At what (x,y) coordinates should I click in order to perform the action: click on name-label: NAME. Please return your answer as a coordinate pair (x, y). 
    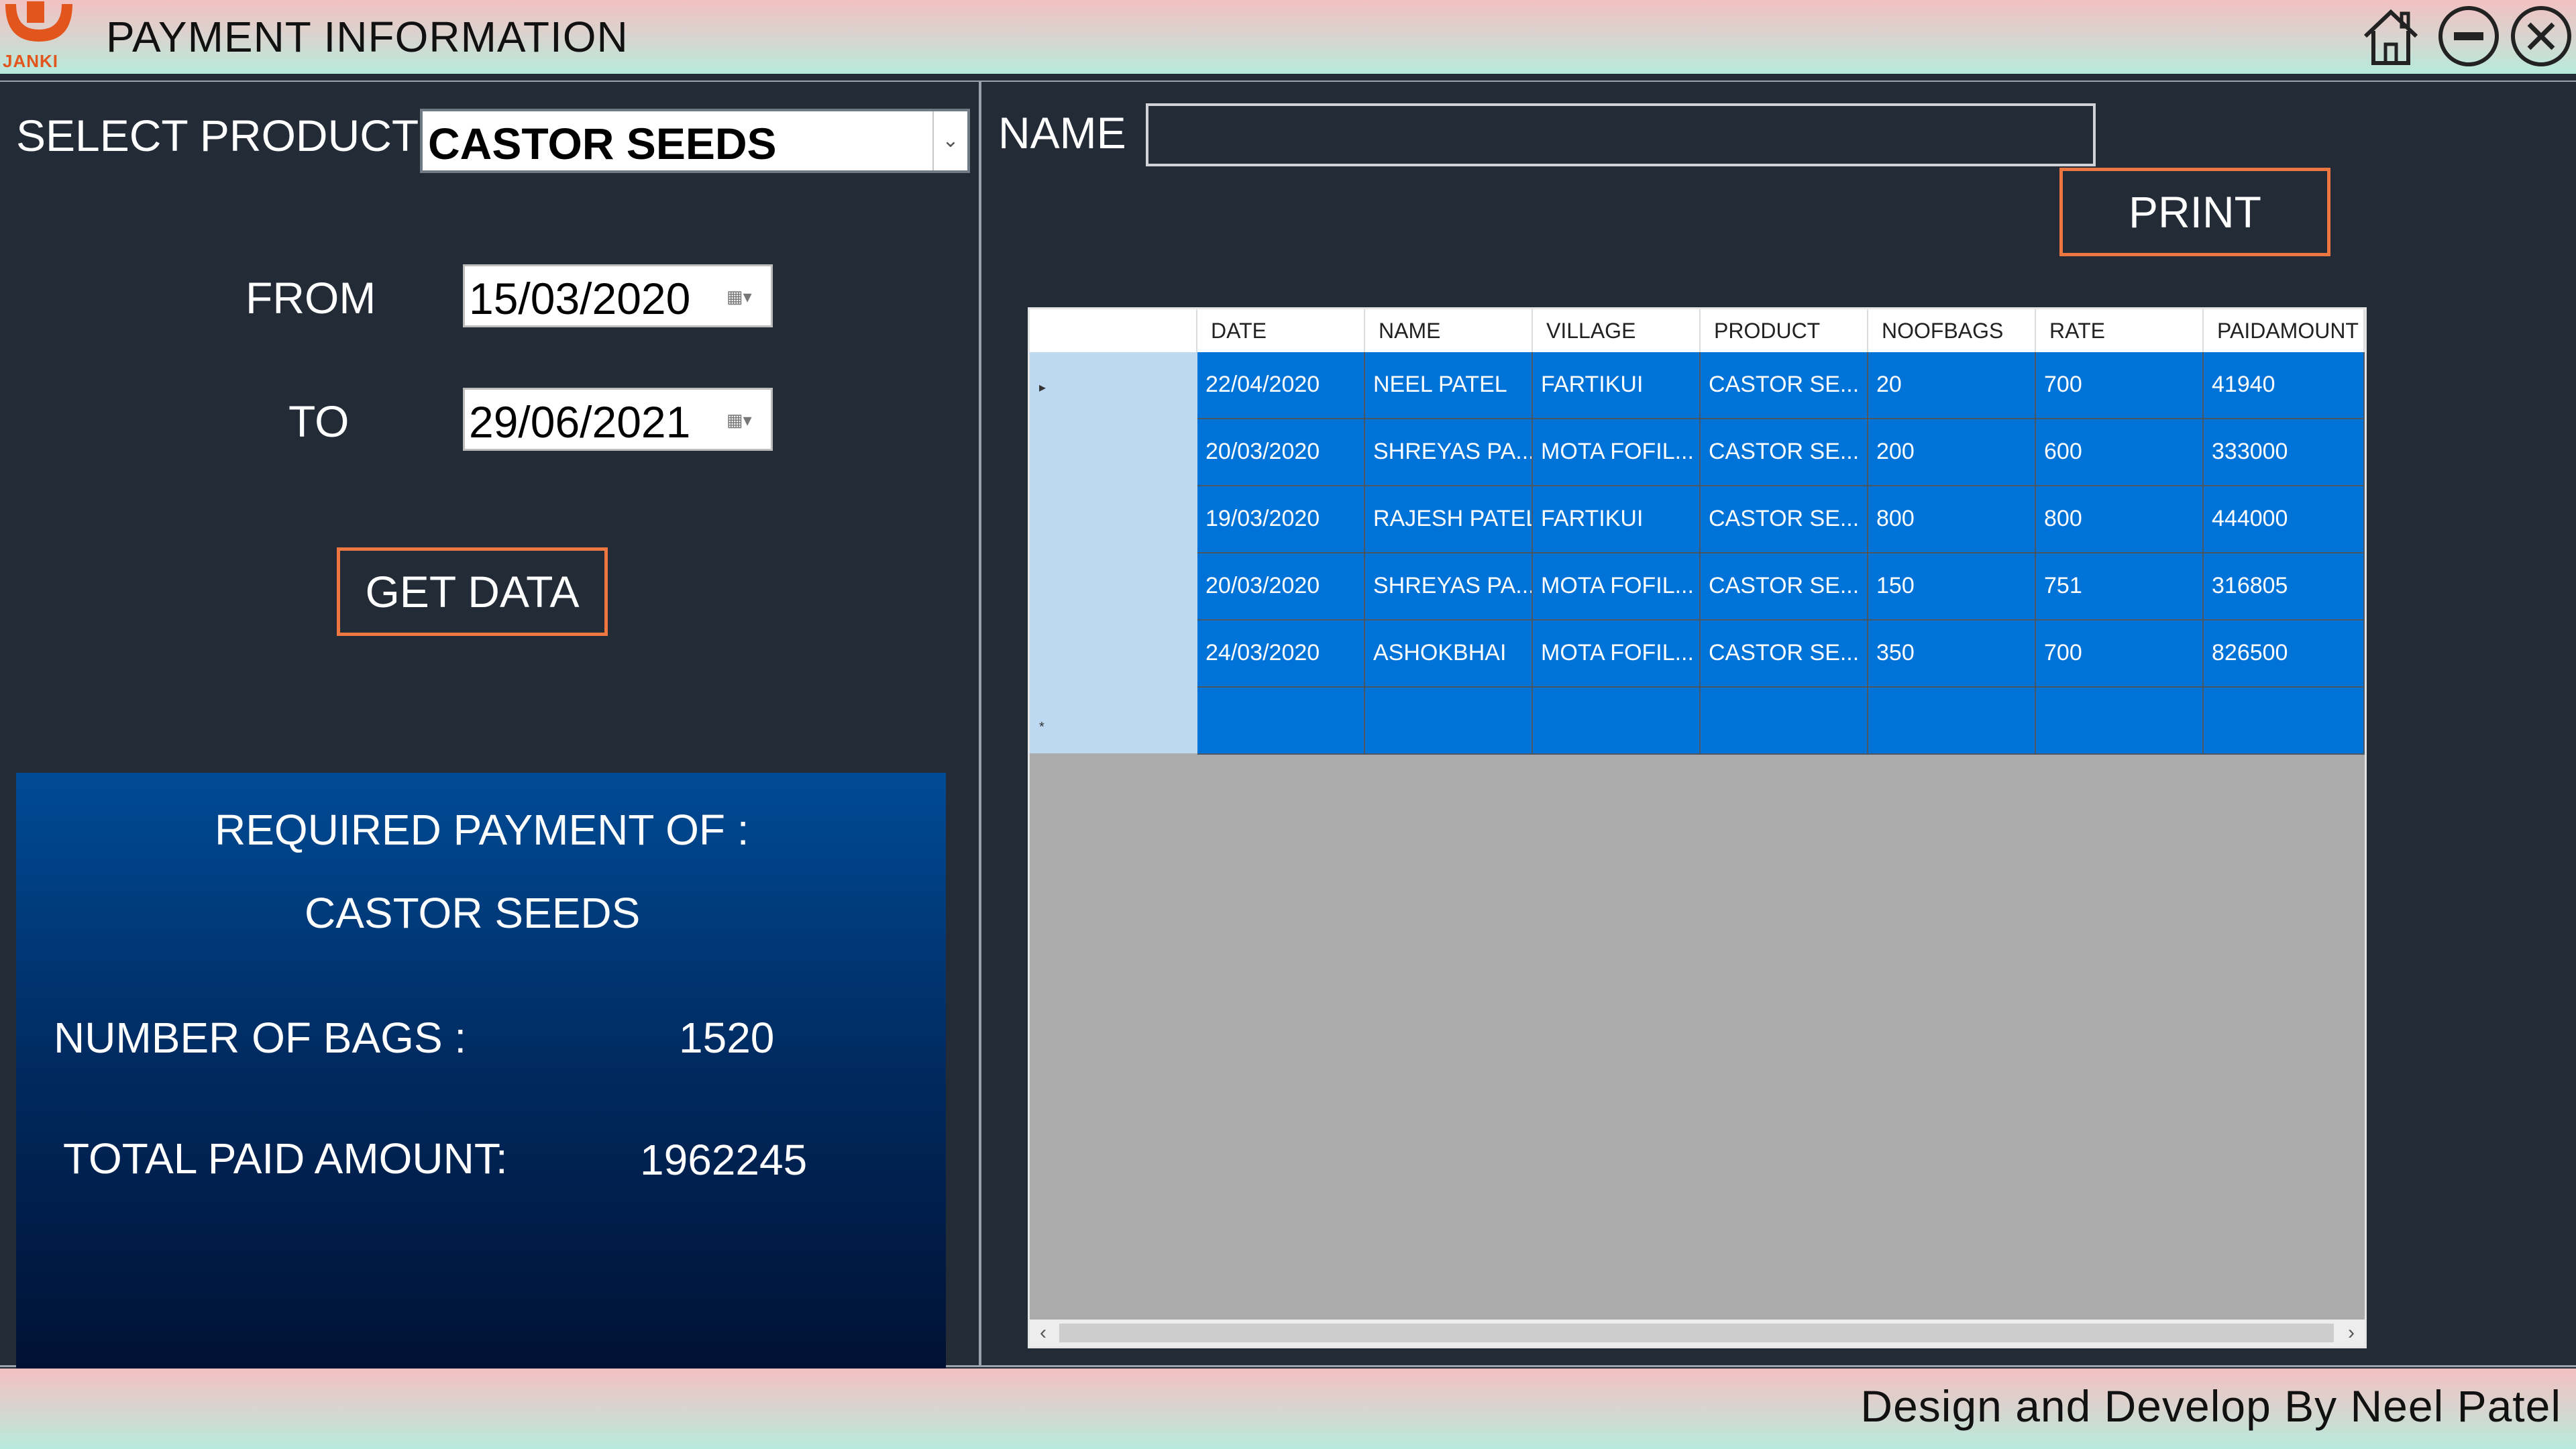
    Looking at the image, I should click on (1062, 133).